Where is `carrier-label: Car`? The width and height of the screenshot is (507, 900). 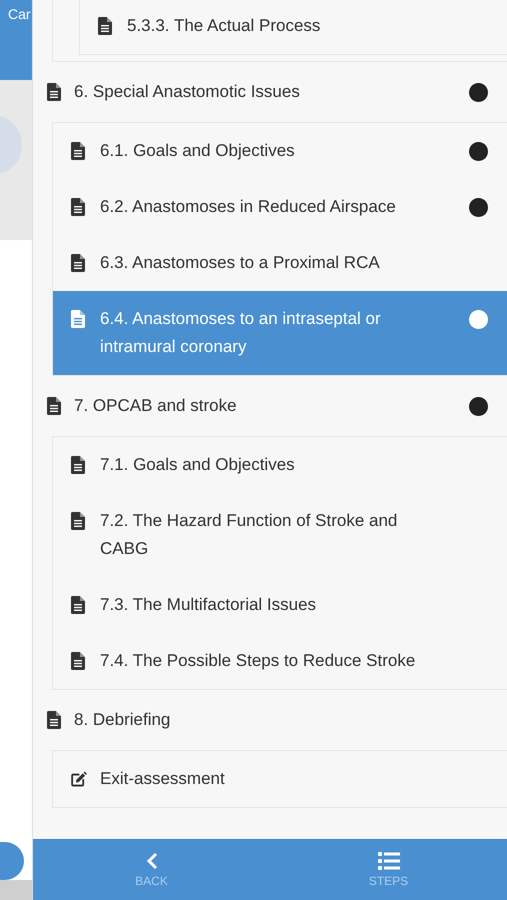 carrier-label: Car is located at coordinates (19, 14).